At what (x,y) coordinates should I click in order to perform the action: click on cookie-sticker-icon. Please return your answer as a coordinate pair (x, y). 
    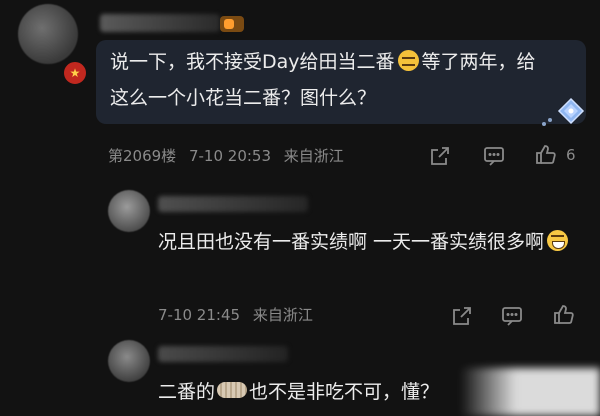
    Looking at the image, I should click on (232, 390).